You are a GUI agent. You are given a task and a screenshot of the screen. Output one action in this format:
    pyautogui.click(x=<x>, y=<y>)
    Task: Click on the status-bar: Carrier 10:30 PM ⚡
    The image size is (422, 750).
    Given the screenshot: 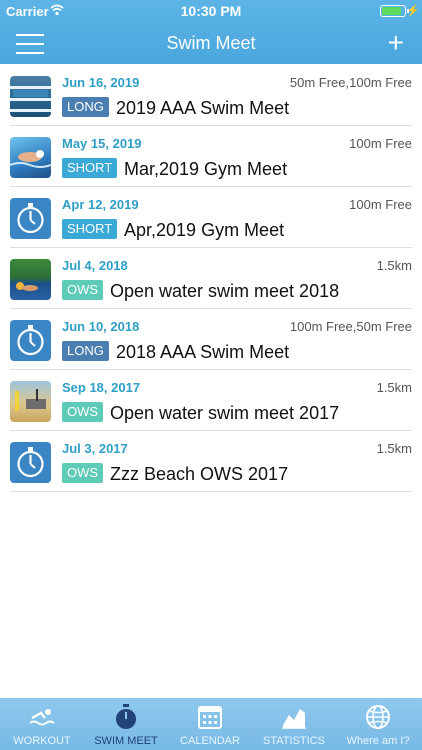 What is the action you would take?
    pyautogui.click(x=211, y=11)
    